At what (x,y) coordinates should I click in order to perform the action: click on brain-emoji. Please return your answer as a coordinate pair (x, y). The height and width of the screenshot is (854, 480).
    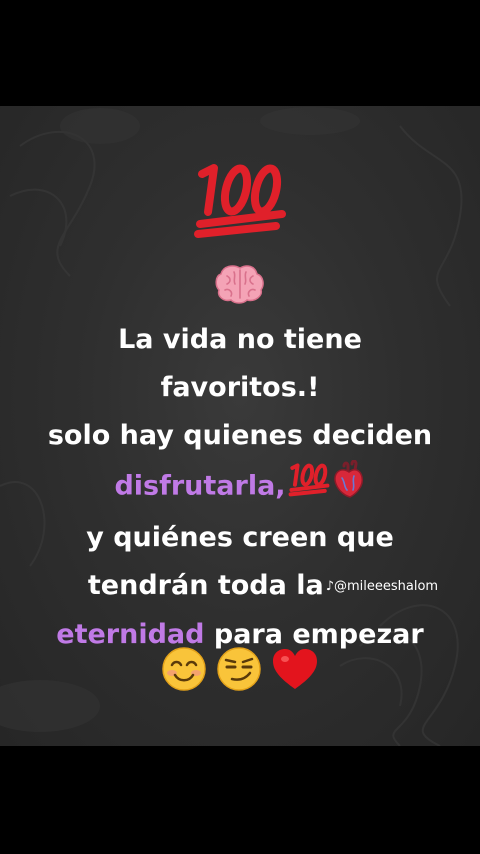
    Looking at the image, I should click on (240, 285).